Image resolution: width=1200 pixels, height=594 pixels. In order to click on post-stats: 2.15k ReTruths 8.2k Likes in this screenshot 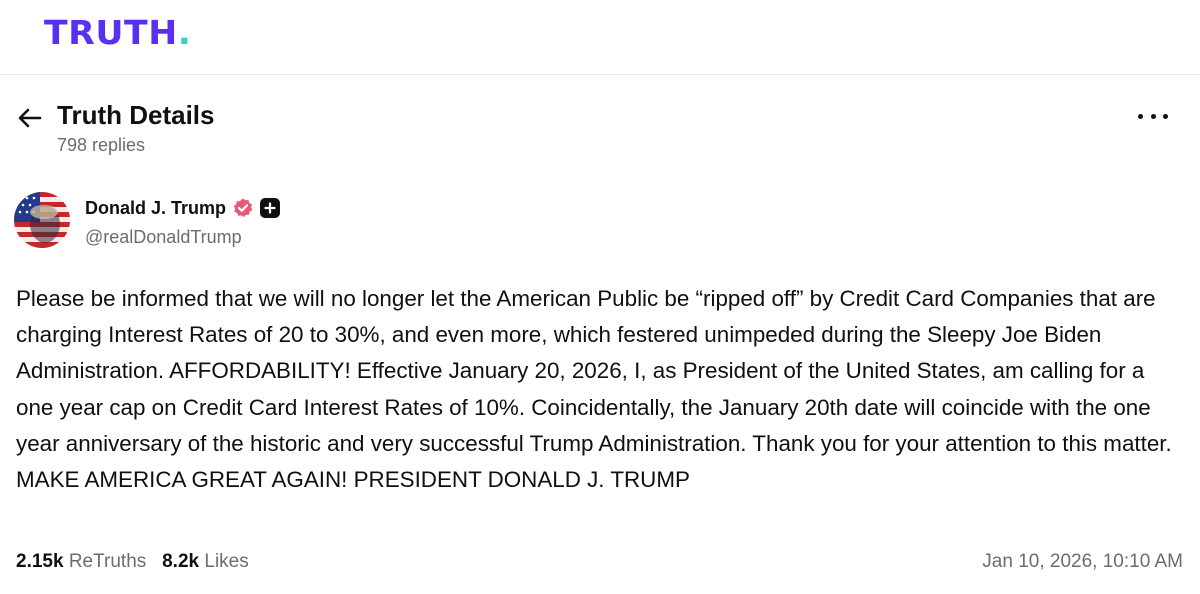, I will do `click(132, 562)`.